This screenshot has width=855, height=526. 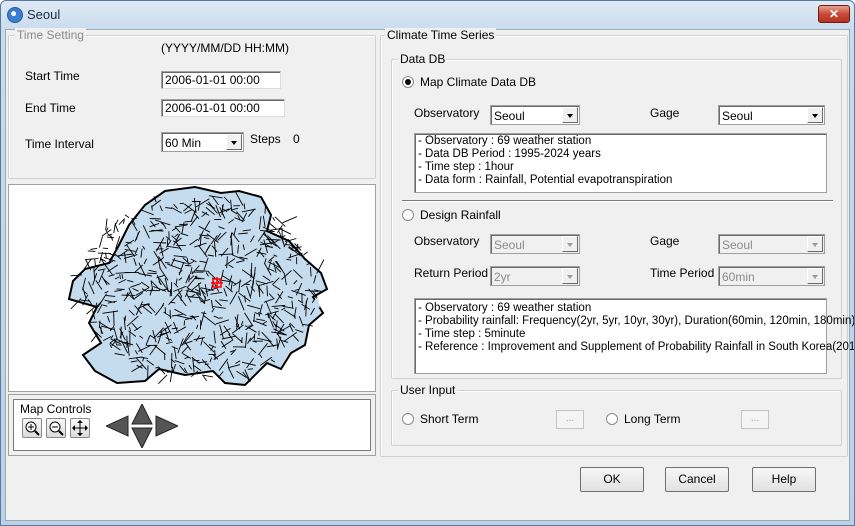 I want to click on map-climate-radio, so click(x=408, y=82).